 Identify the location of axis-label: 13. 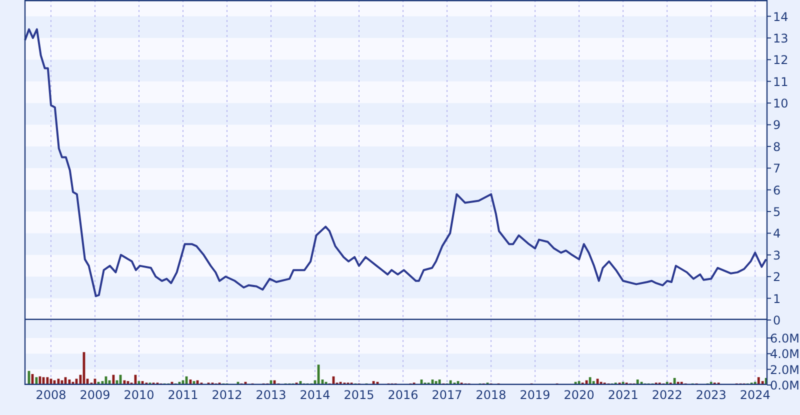
(780, 38).